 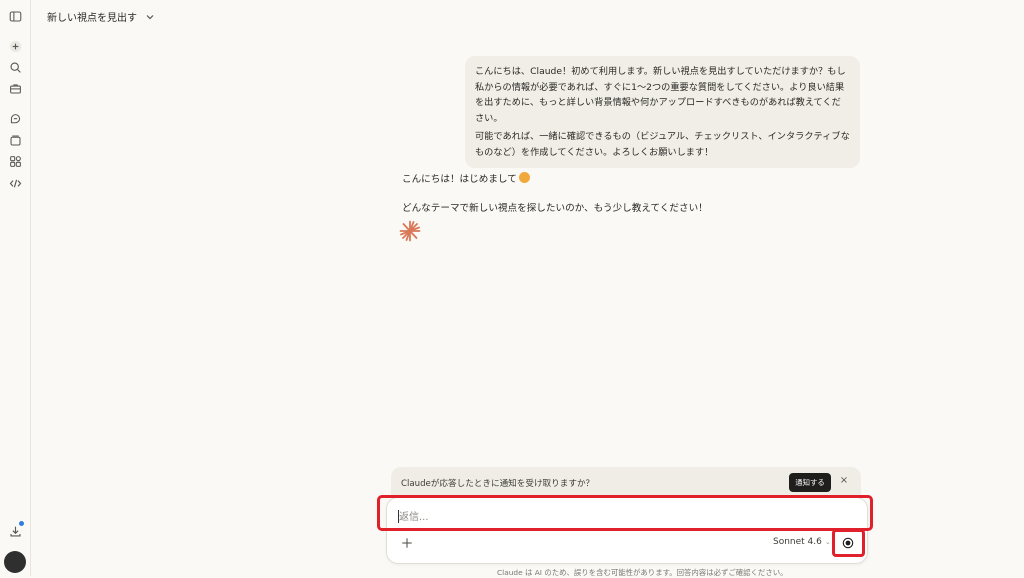 I want to click on sidebar, so click(x=15, y=288).